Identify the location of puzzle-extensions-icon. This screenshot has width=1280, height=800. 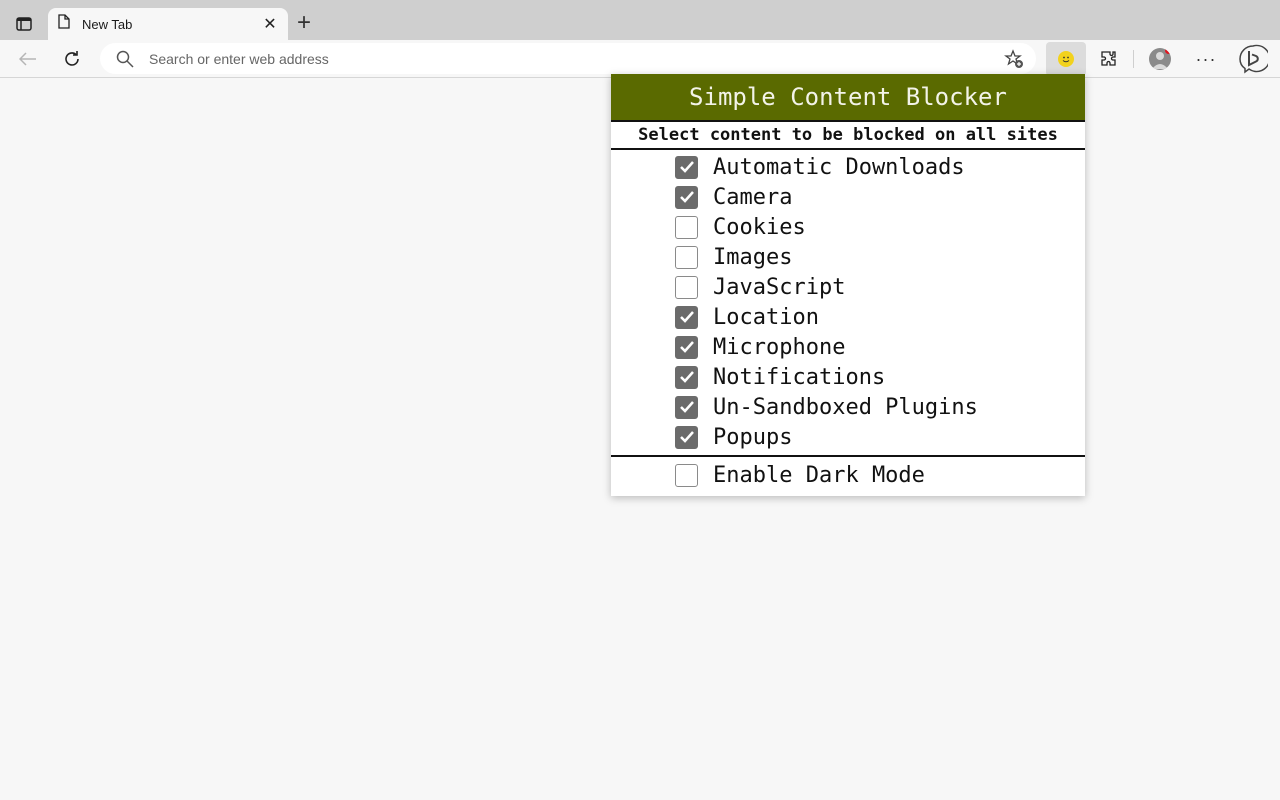
(1109, 59).